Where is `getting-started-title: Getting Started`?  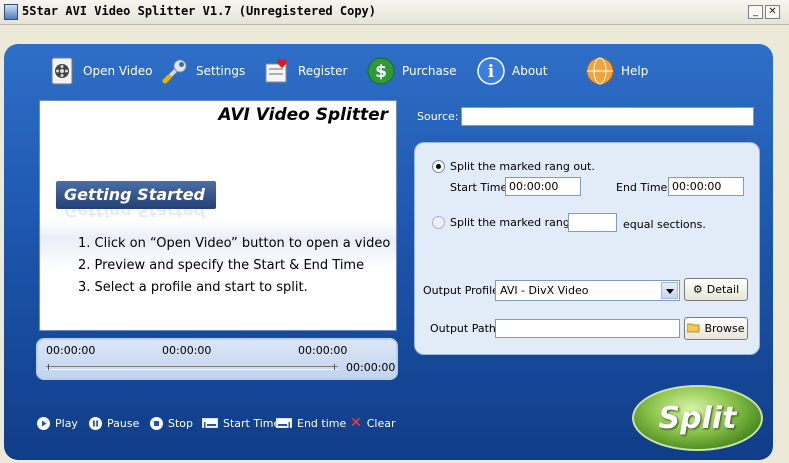 getting-started-title: Getting Started is located at coordinates (134, 194).